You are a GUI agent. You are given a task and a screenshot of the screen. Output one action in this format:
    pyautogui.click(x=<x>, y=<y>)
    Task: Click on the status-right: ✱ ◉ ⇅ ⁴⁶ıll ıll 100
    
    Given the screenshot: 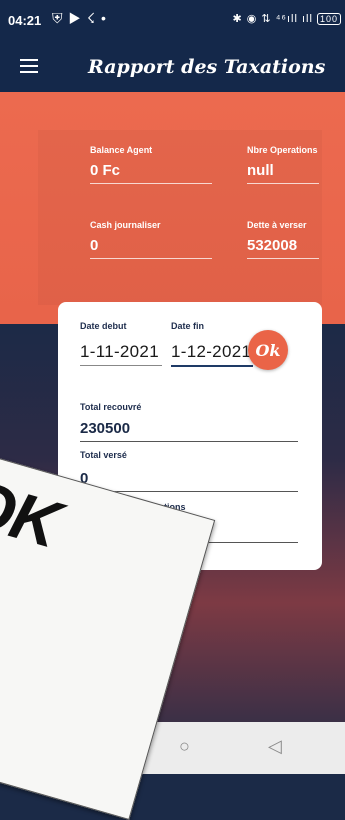 What is the action you would take?
    pyautogui.click(x=286, y=18)
    